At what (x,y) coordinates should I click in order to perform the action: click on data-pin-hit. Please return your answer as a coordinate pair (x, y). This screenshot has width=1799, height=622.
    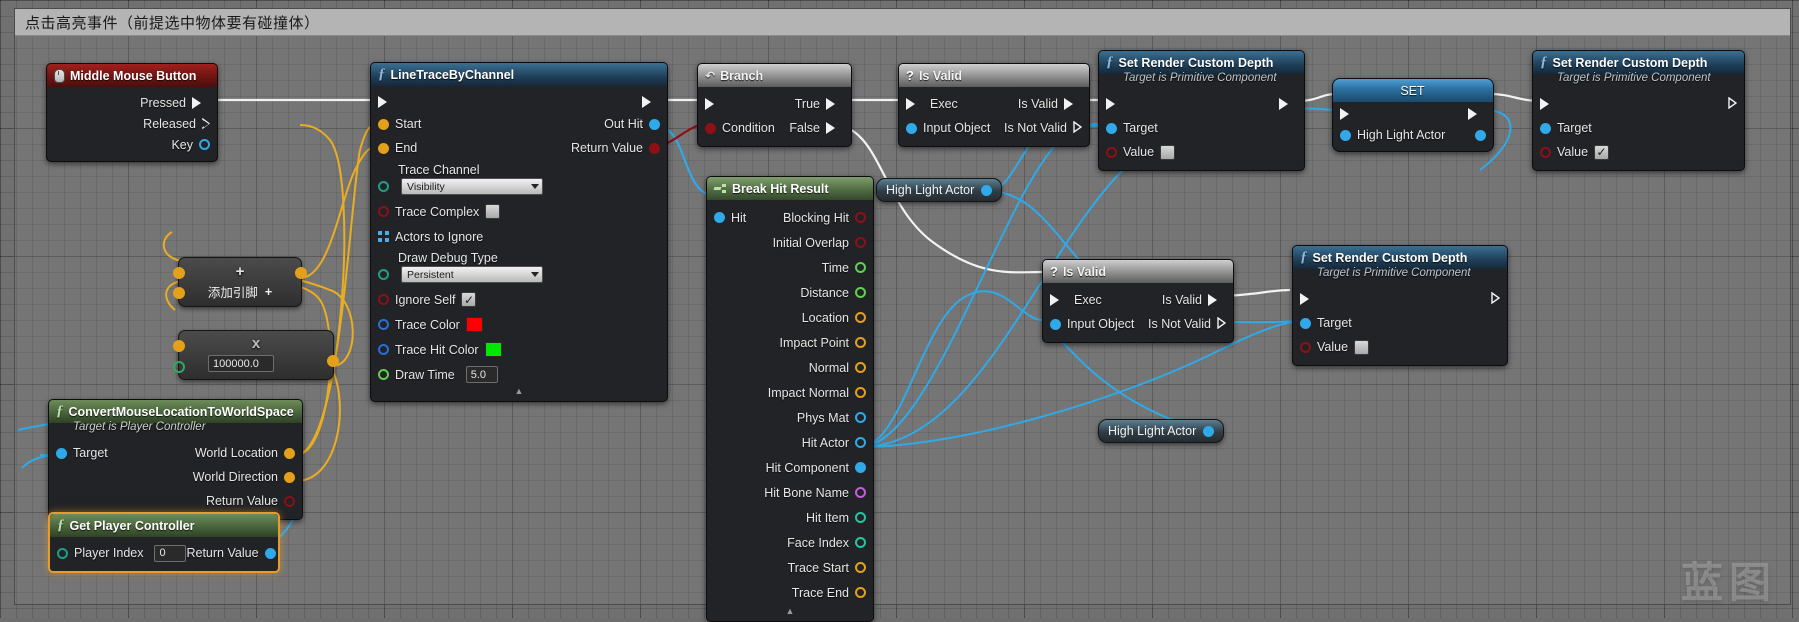
    Looking at the image, I should click on (719, 217).